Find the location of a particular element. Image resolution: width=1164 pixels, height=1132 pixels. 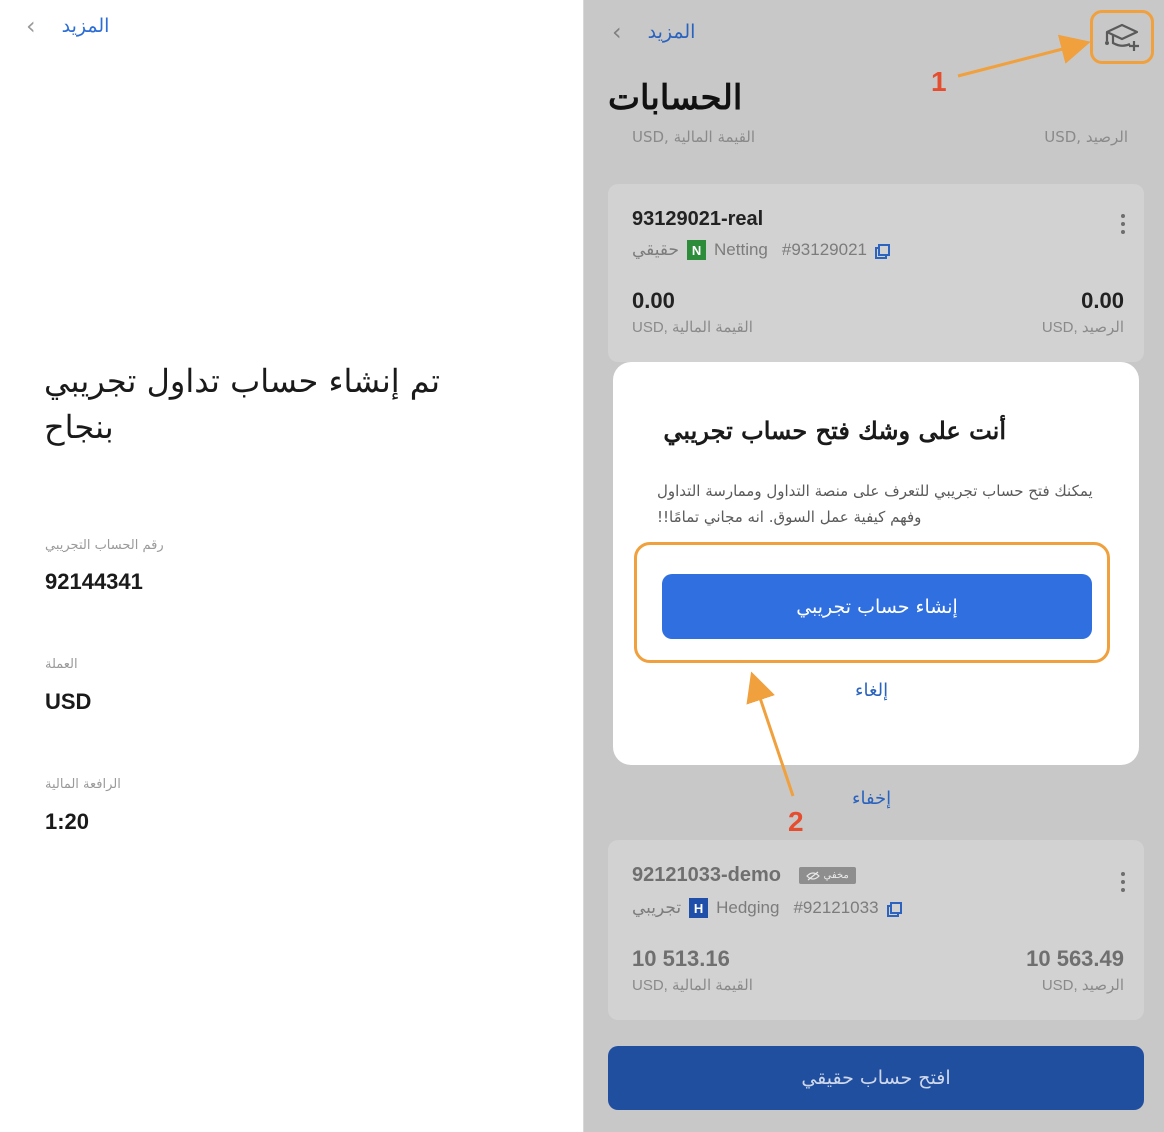

account-mode: Netting is located at coordinates (741, 249).